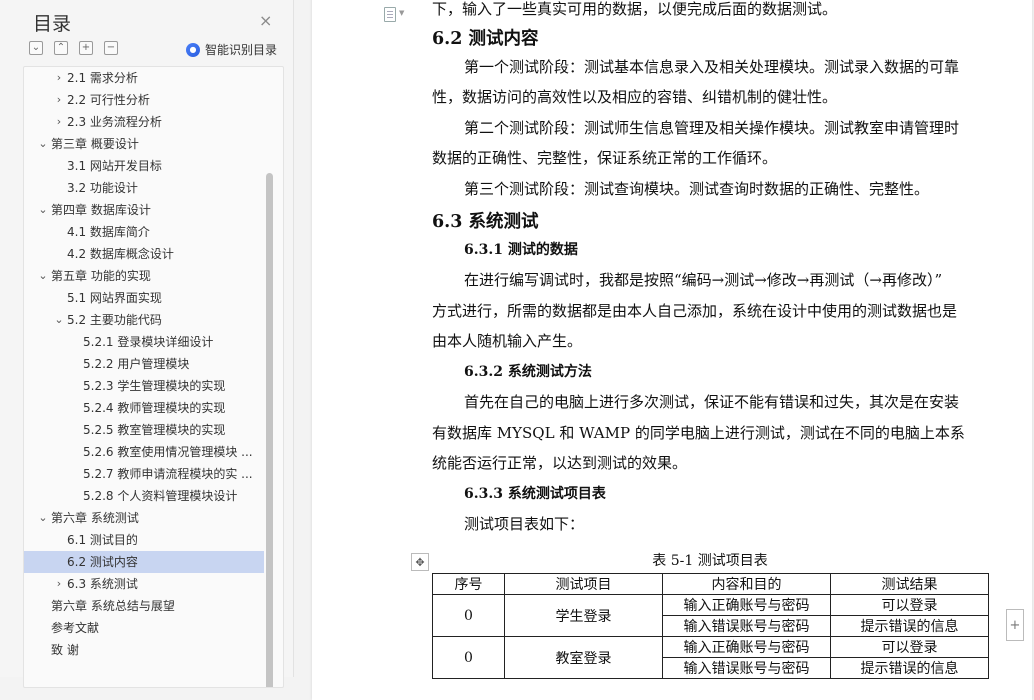 This screenshot has width=1034, height=700. What do you see at coordinates (36, 48) in the screenshot?
I see `collapse-all-icon: ⌄` at bounding box center [36, 48].